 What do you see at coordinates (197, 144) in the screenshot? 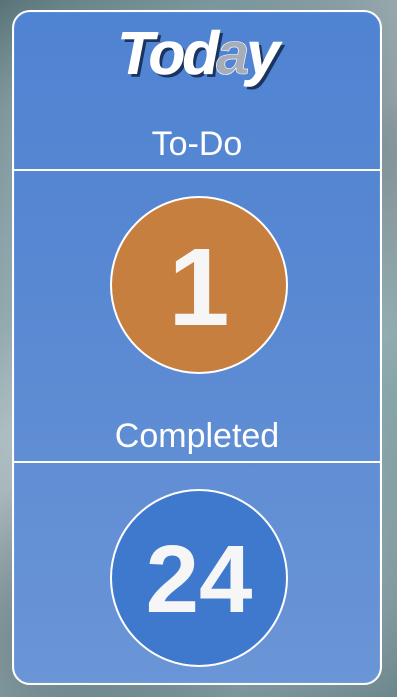
I see `todo-label: To-Do` at bounding box center [197, 144].